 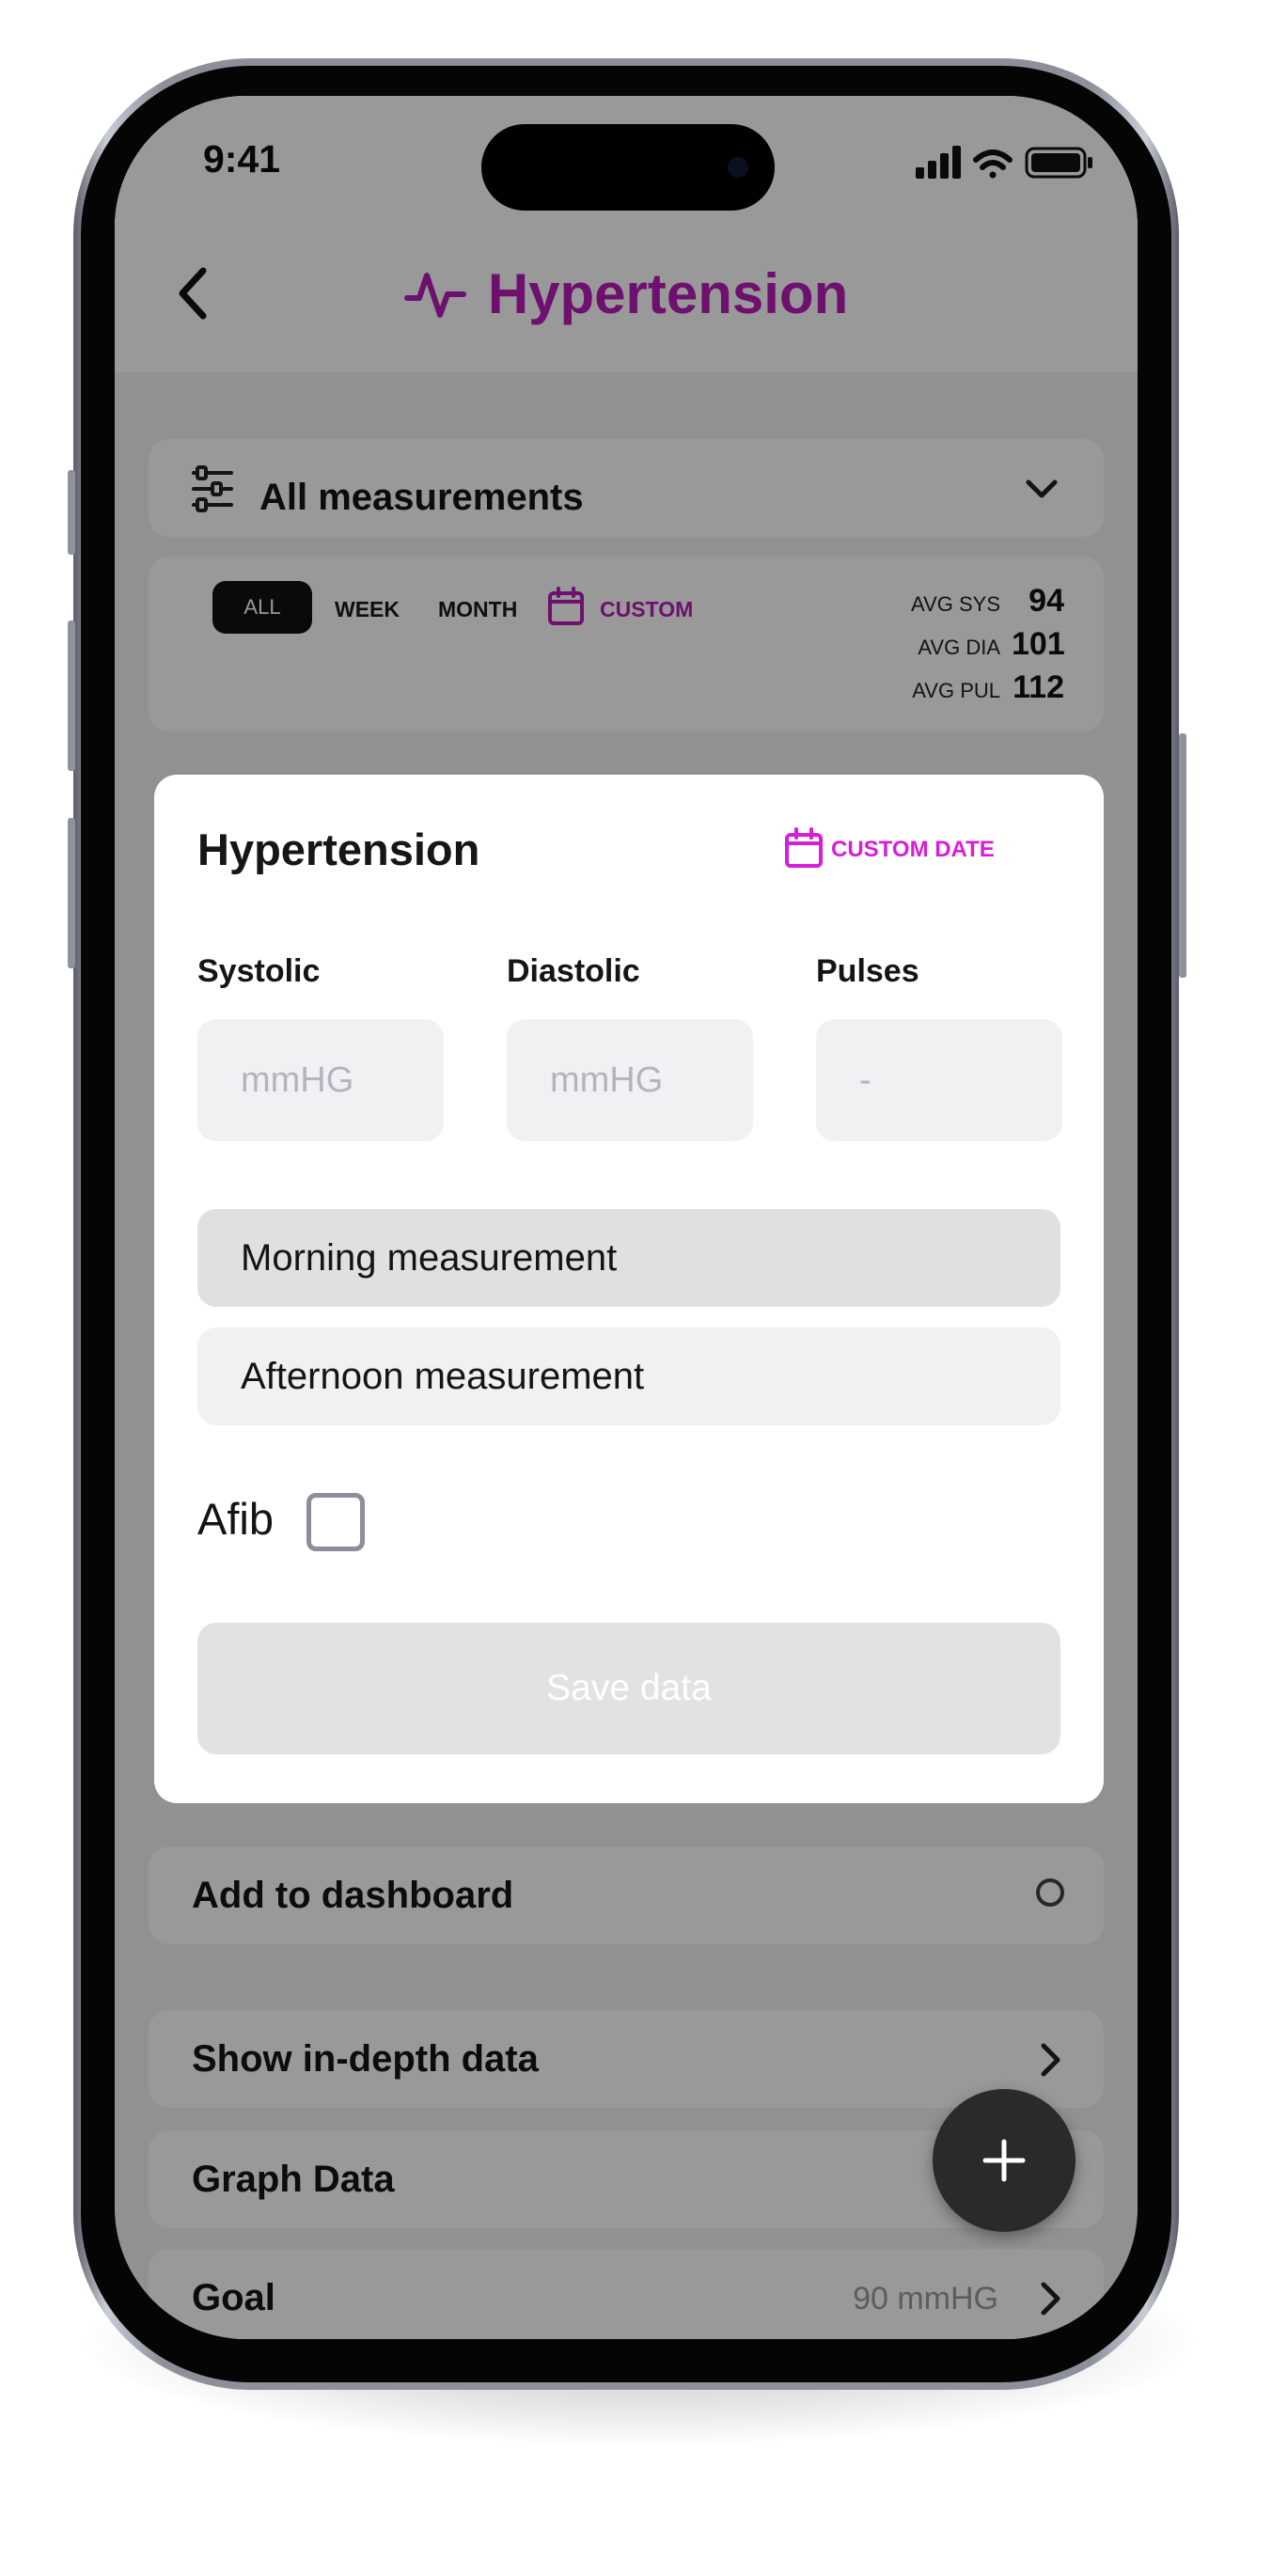 What do you see at coordinates (259, 971) in the screenshot?
I see `systolic-label: Systolic` at bounding box center [259, 971].